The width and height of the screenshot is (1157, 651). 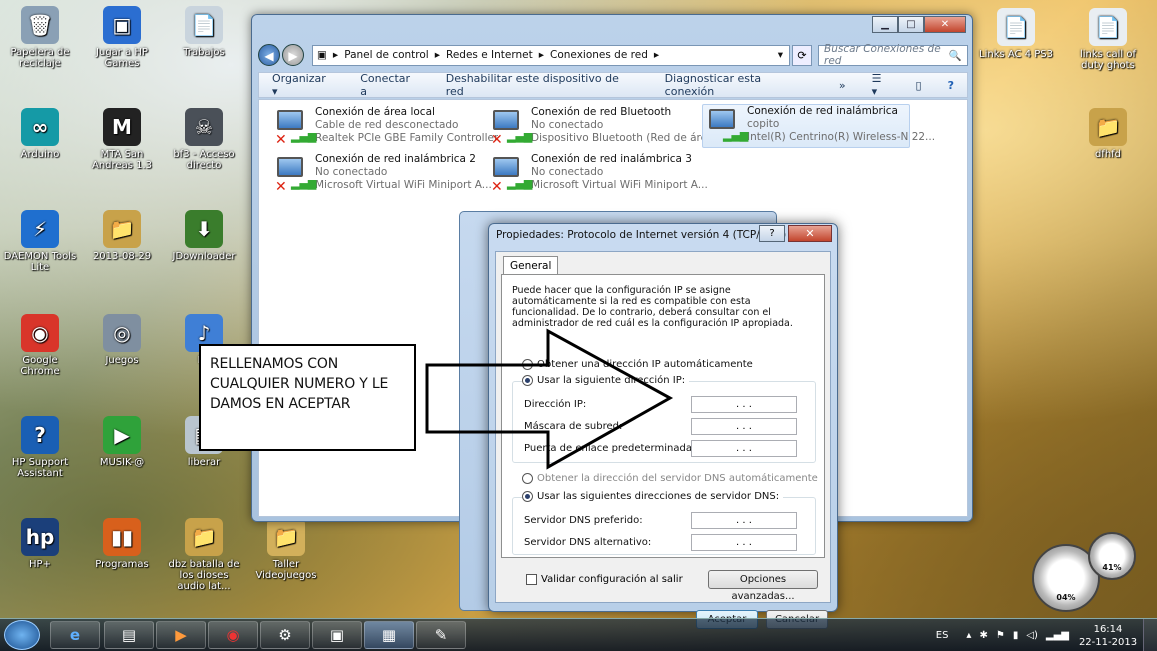 What do you see at coordinates (744, 448) in the screenshot?
I see `gateway-field: . . .` at bounding box center [744, 448].